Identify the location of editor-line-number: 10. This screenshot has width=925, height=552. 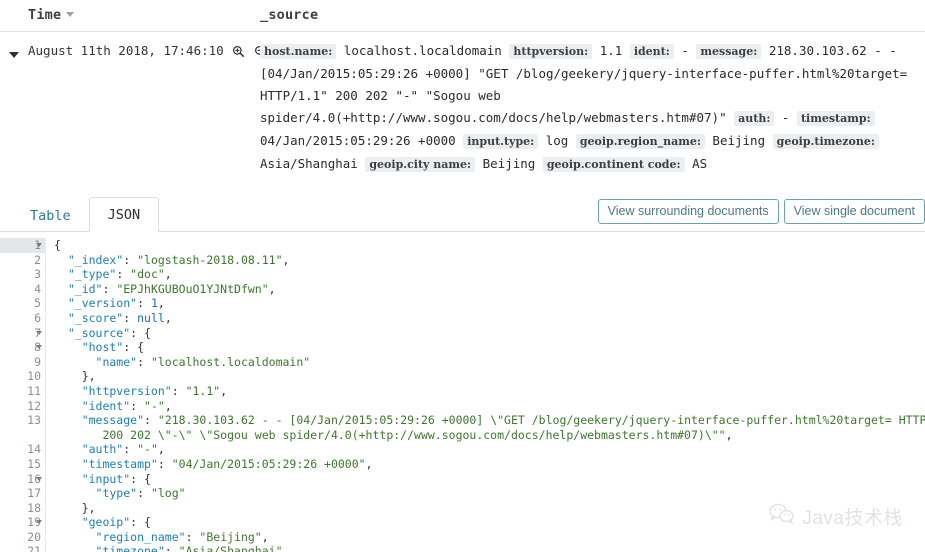
(34, 376).